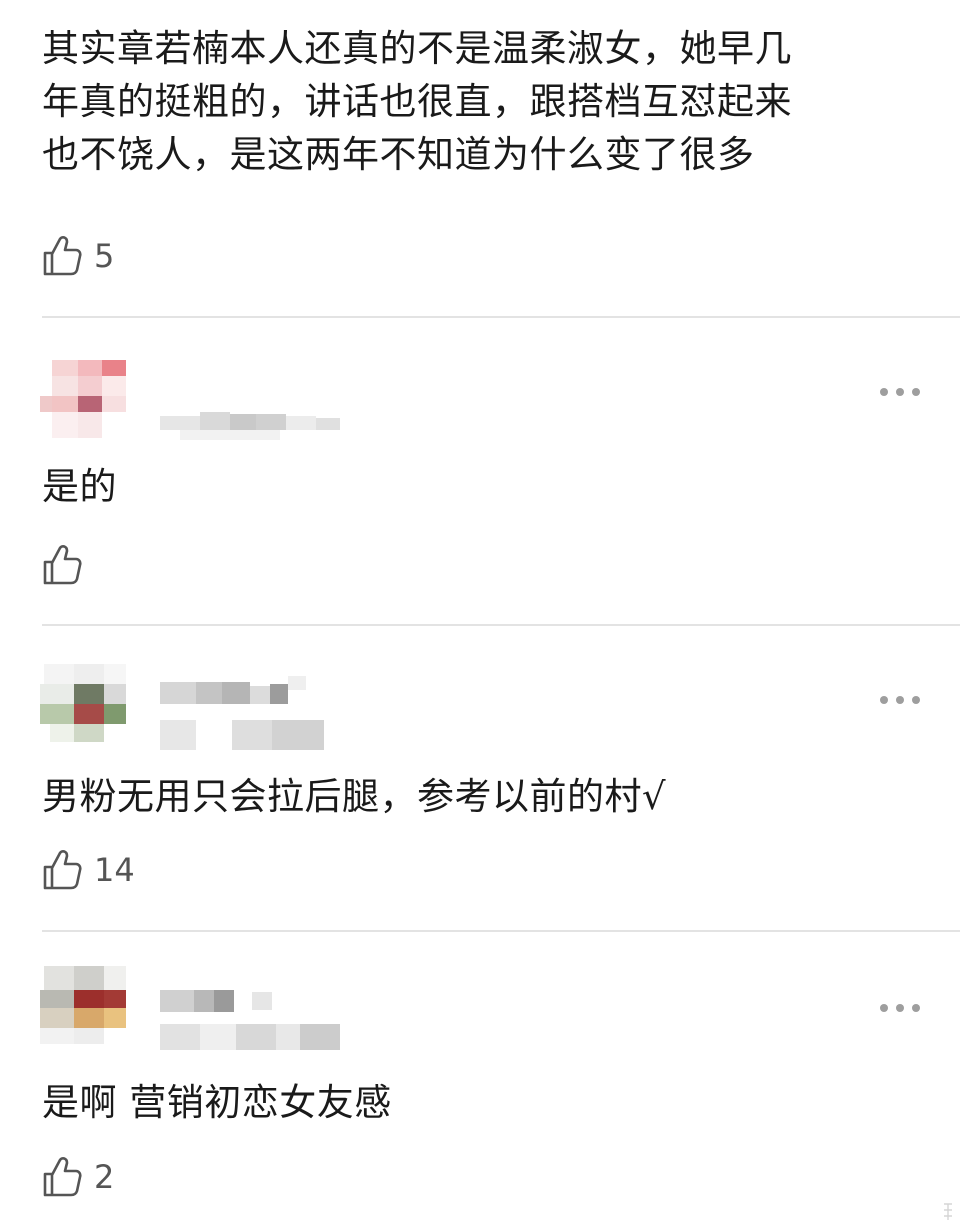  I want to click on like-button: 2, so click(78, 1177).